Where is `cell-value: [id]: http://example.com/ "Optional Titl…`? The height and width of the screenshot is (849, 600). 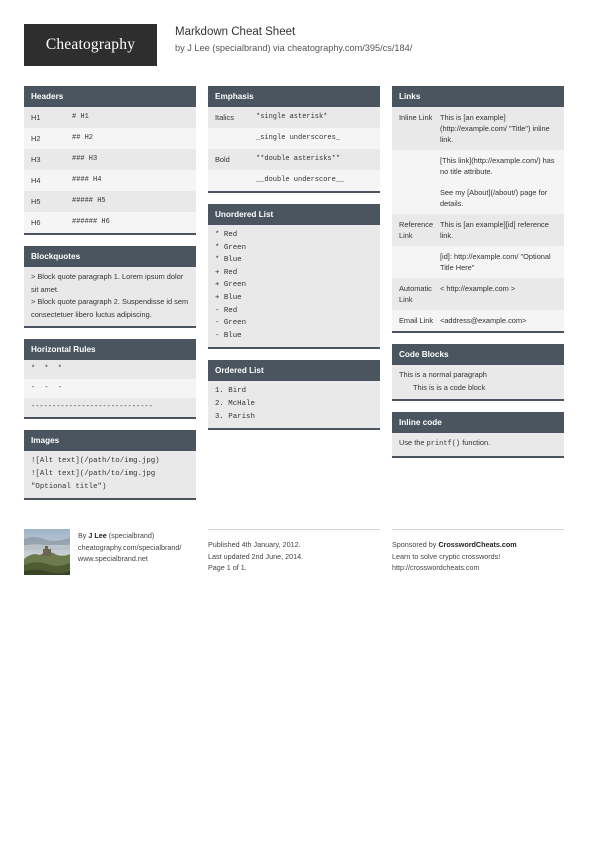 cell-value: [id]: http://example.com/ "Optional Titl… is located at coordinates (495, 262).